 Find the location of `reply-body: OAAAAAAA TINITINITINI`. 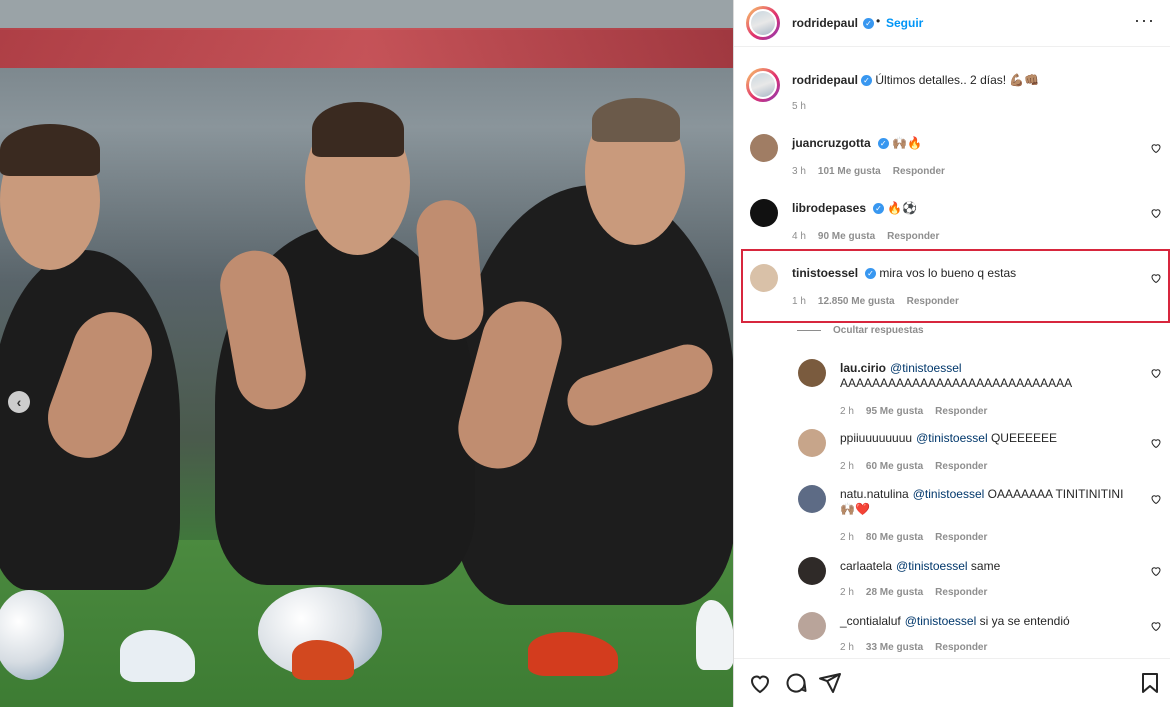

reply-body: OAAAAAAA TINITINITINI is located at coordinates (1055, 494).